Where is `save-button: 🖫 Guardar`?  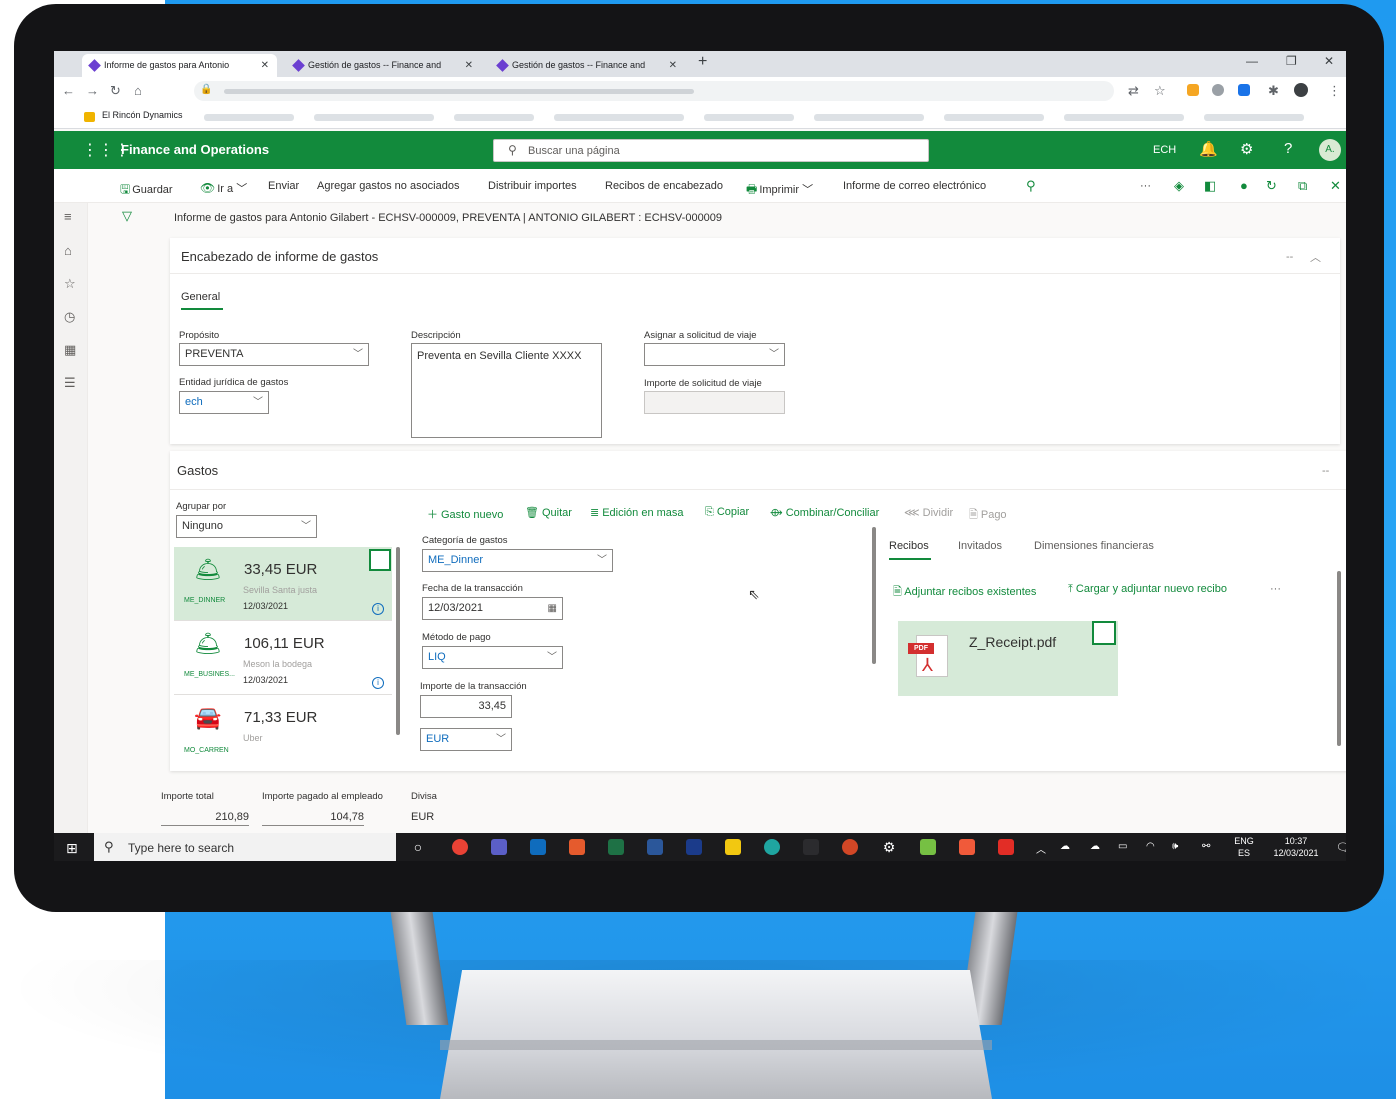
save-button: 🖫 Guardar is located at coordinates (146, 190).